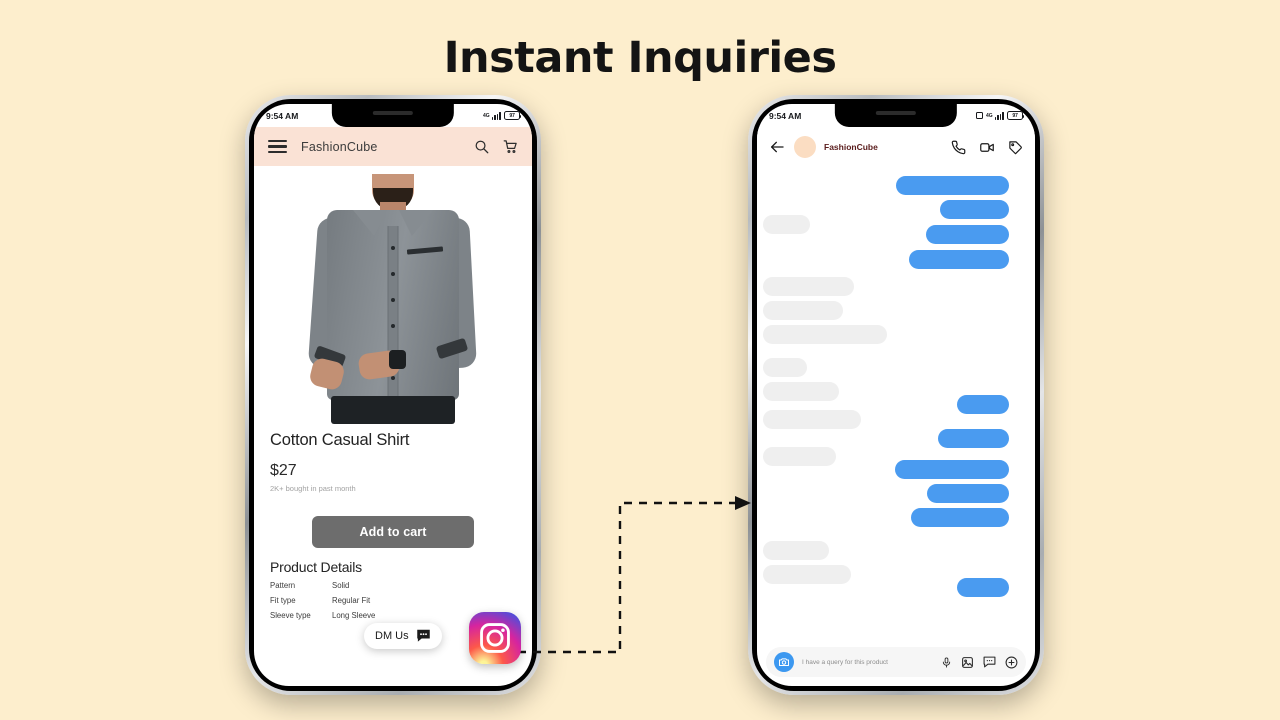 This screenshot has height=720, width=1280. I want to click on phone-call-icon, so click(958, 147).